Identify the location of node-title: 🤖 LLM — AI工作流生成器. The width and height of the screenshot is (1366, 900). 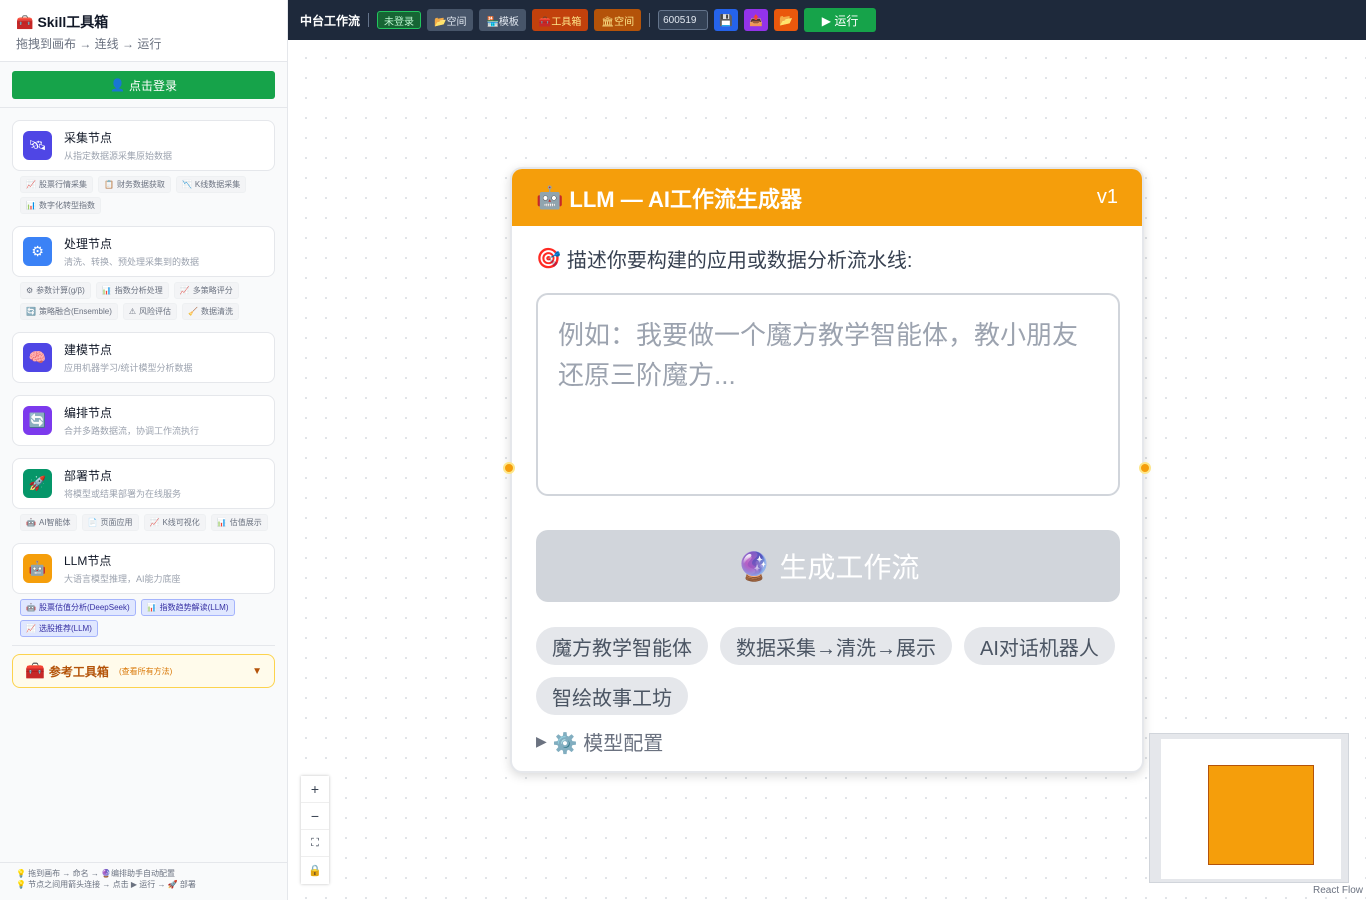
(669, 198).